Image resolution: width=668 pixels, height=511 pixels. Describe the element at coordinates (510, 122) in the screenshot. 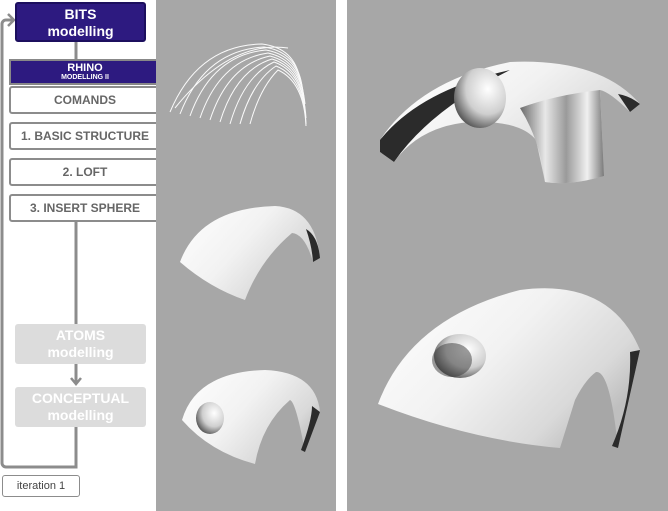

I see `canopy-render` at that location.